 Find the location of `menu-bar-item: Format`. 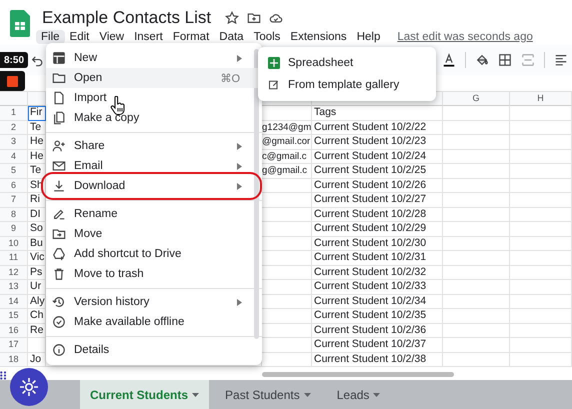

menu-bar-item: Format is located at coordinates (191, 37).